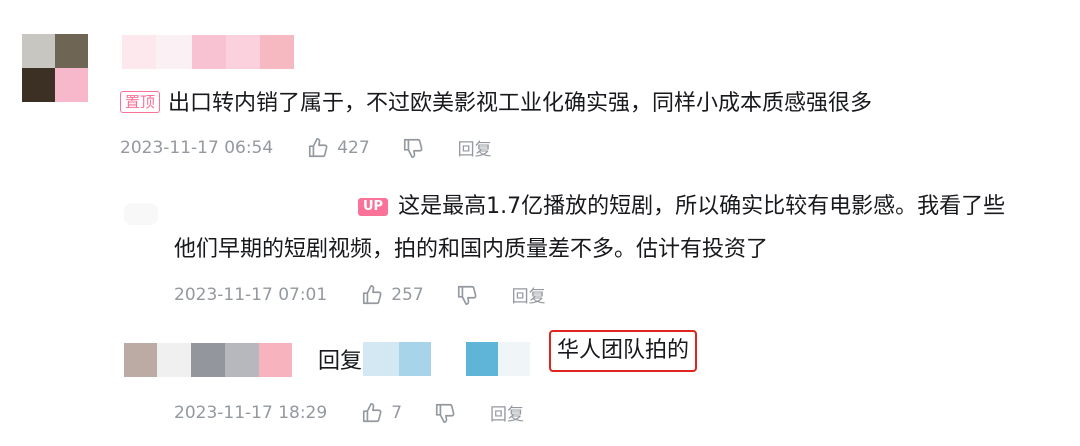 The image size is (1080, 446). What do you see at coordinates (407, 294) in the screenshot?
I see `like-count: 257` at bounding box center [407, 294].